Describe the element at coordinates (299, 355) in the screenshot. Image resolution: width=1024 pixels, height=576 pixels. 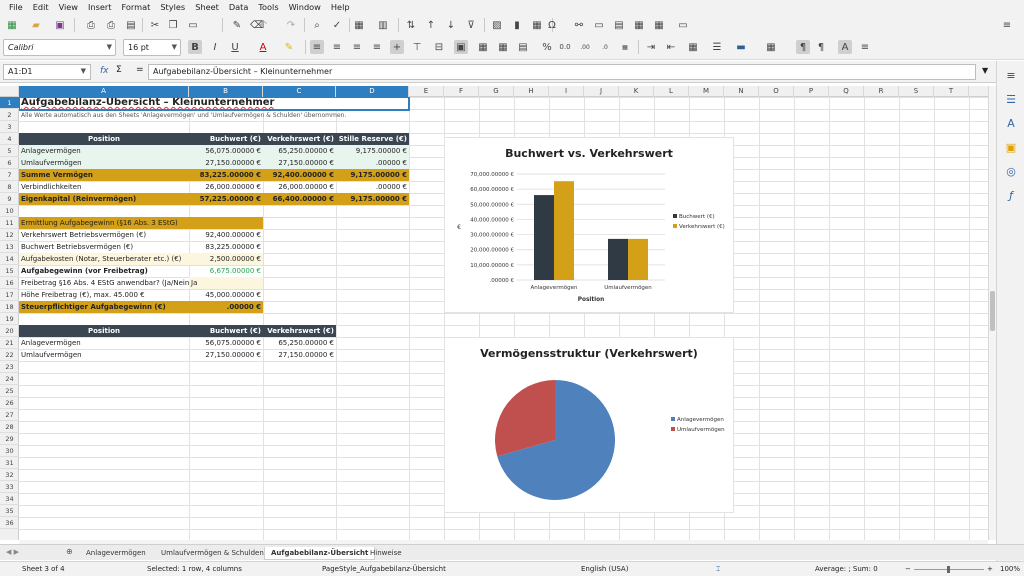
I see `table-cell: 27,150.00000 €` at that location.